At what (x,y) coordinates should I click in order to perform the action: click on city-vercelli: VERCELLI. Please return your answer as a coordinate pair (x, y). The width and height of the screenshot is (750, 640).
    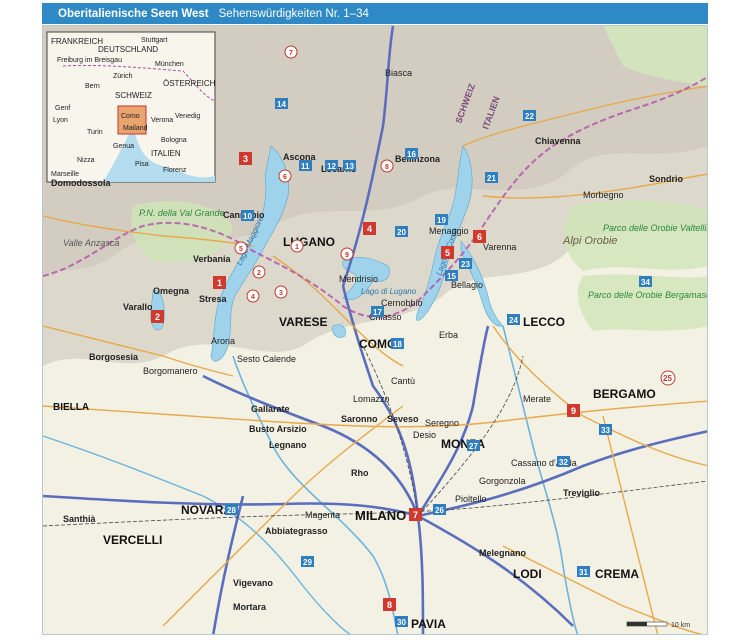
    Looking at the image, I should click on (132, 540).